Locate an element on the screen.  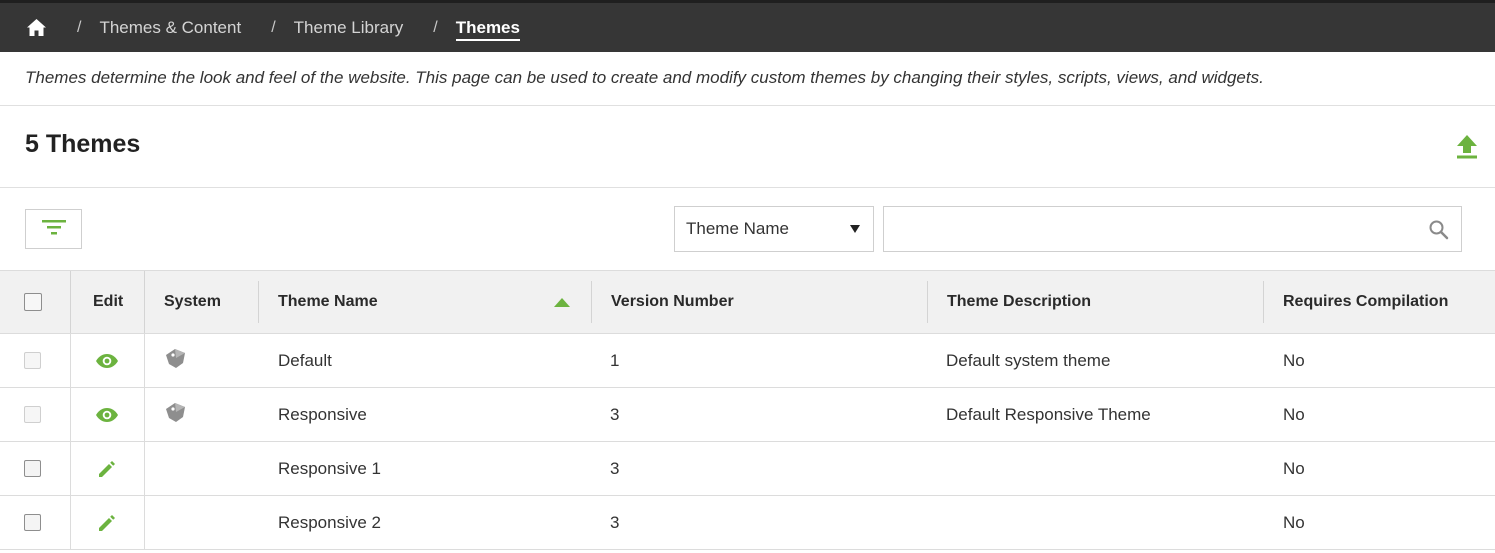
page-title: 5 Themes is located at coordinates (83, 144).